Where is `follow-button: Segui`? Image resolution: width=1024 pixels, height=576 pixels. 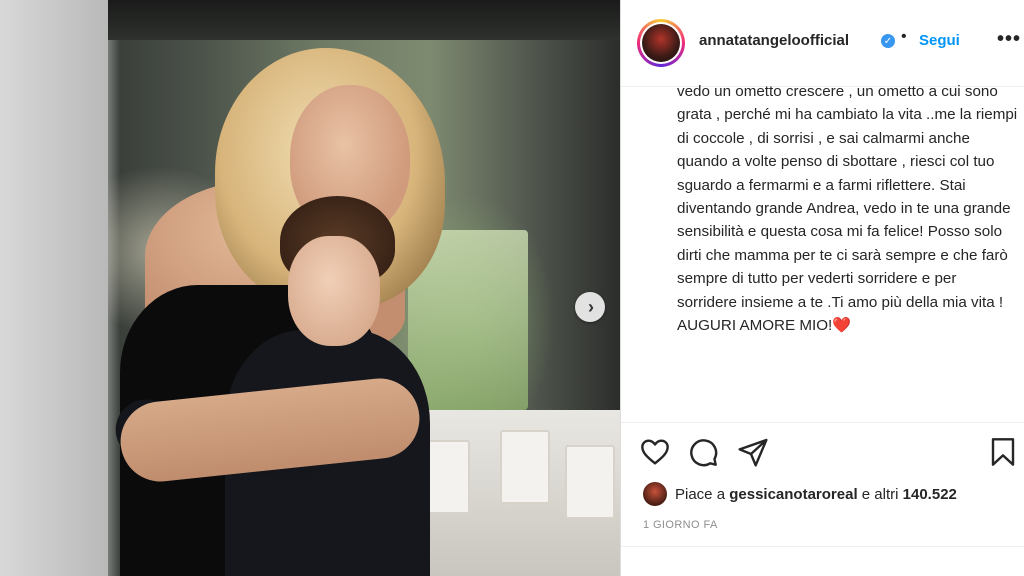
follow-button: Segui is located at coordinates (939, 40).